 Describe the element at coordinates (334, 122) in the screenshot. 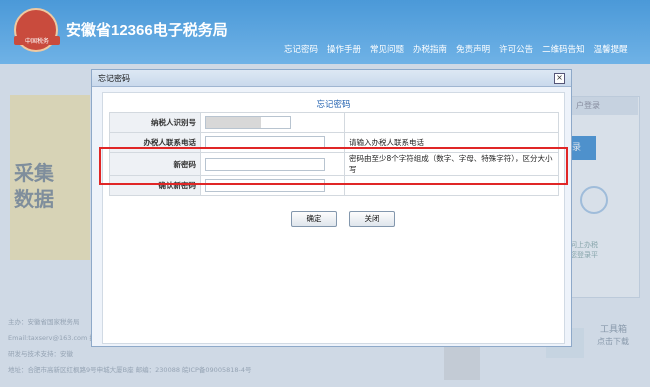

I see `form-row-taxpayer-id: 纳税人识别号` at that location.